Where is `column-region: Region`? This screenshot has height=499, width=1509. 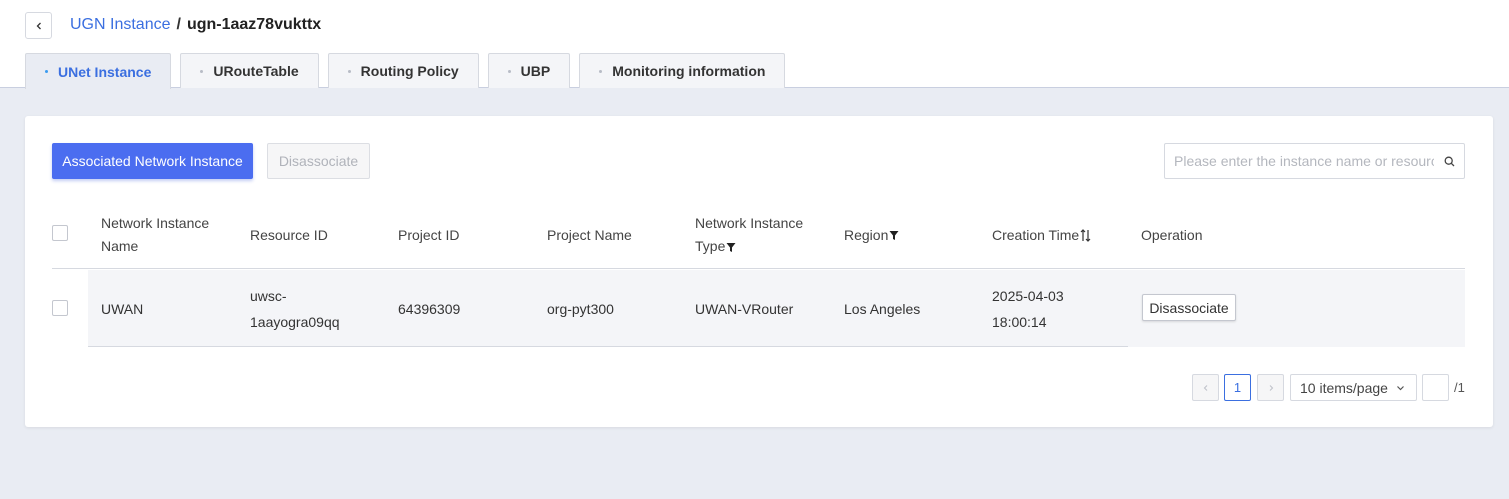 column-region: Region is located at coordinates (871, 235).